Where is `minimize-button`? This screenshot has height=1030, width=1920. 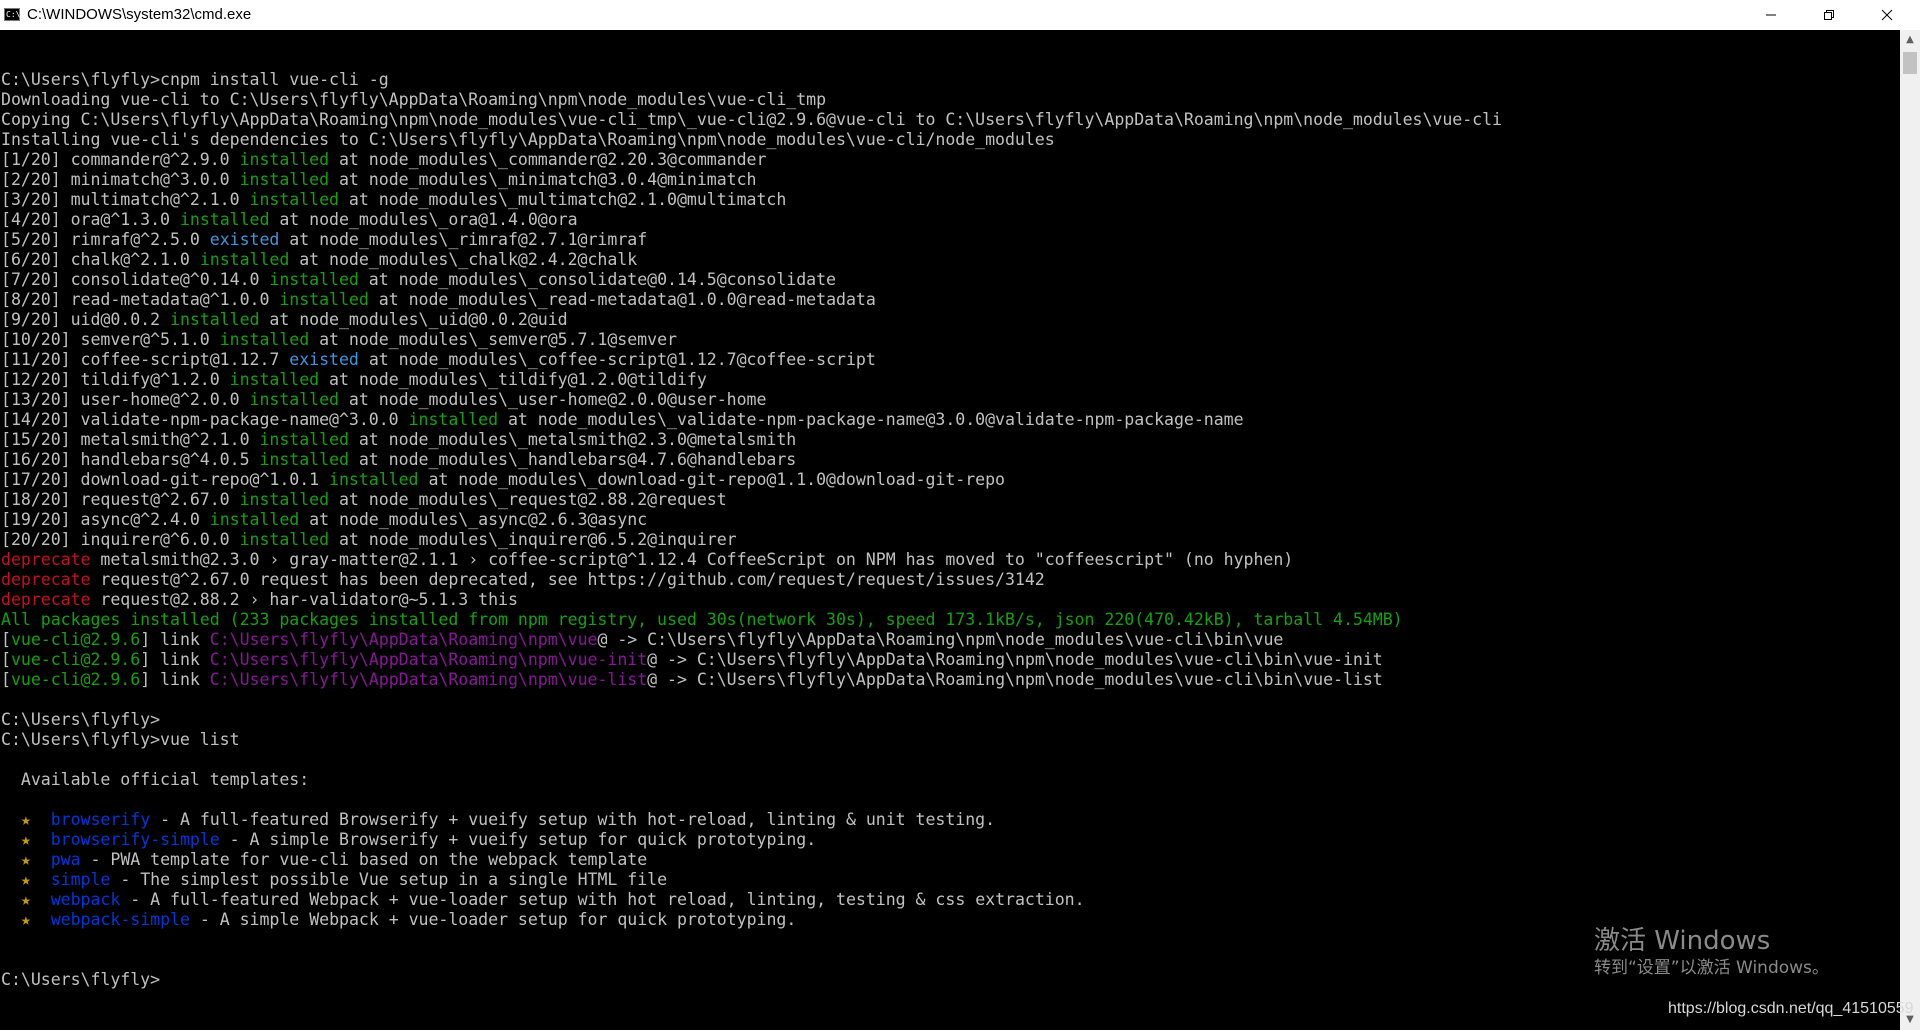
minimize-button is located at coordinates (1771, 15).